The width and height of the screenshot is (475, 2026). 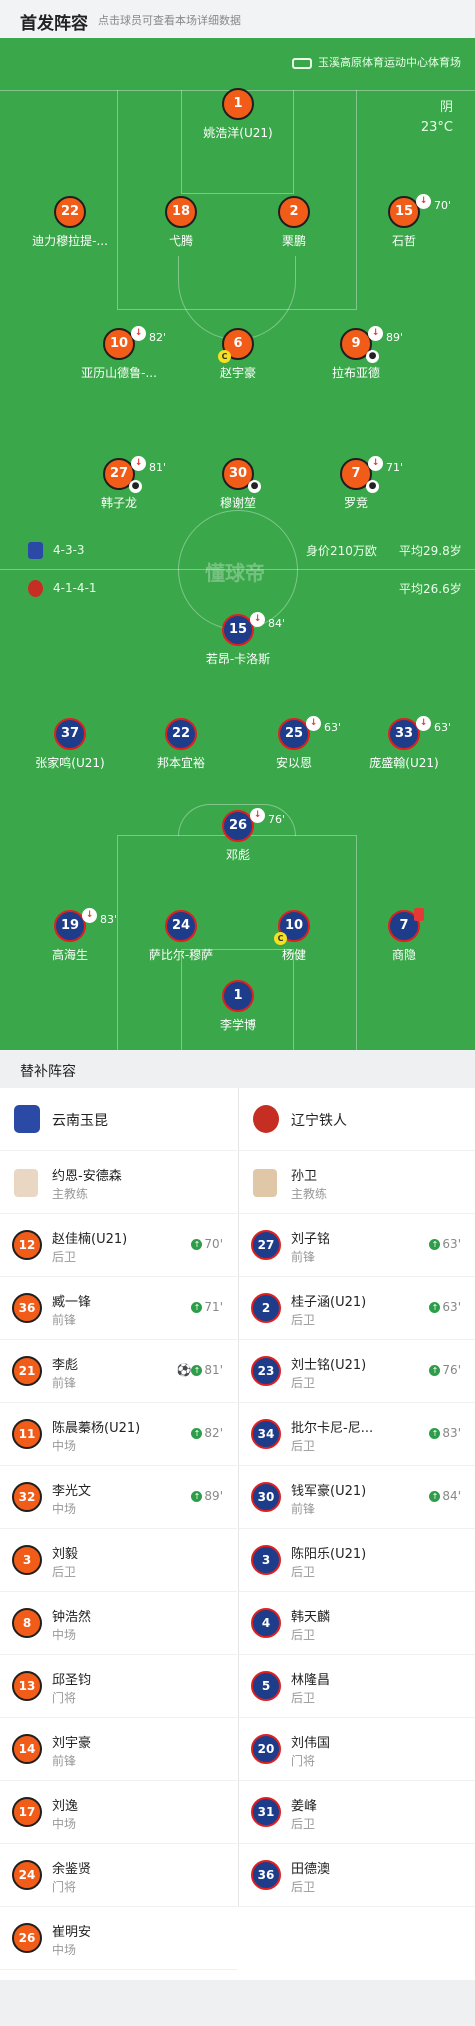 I want to click on player-number: 32, so click(x=27, y=1497).